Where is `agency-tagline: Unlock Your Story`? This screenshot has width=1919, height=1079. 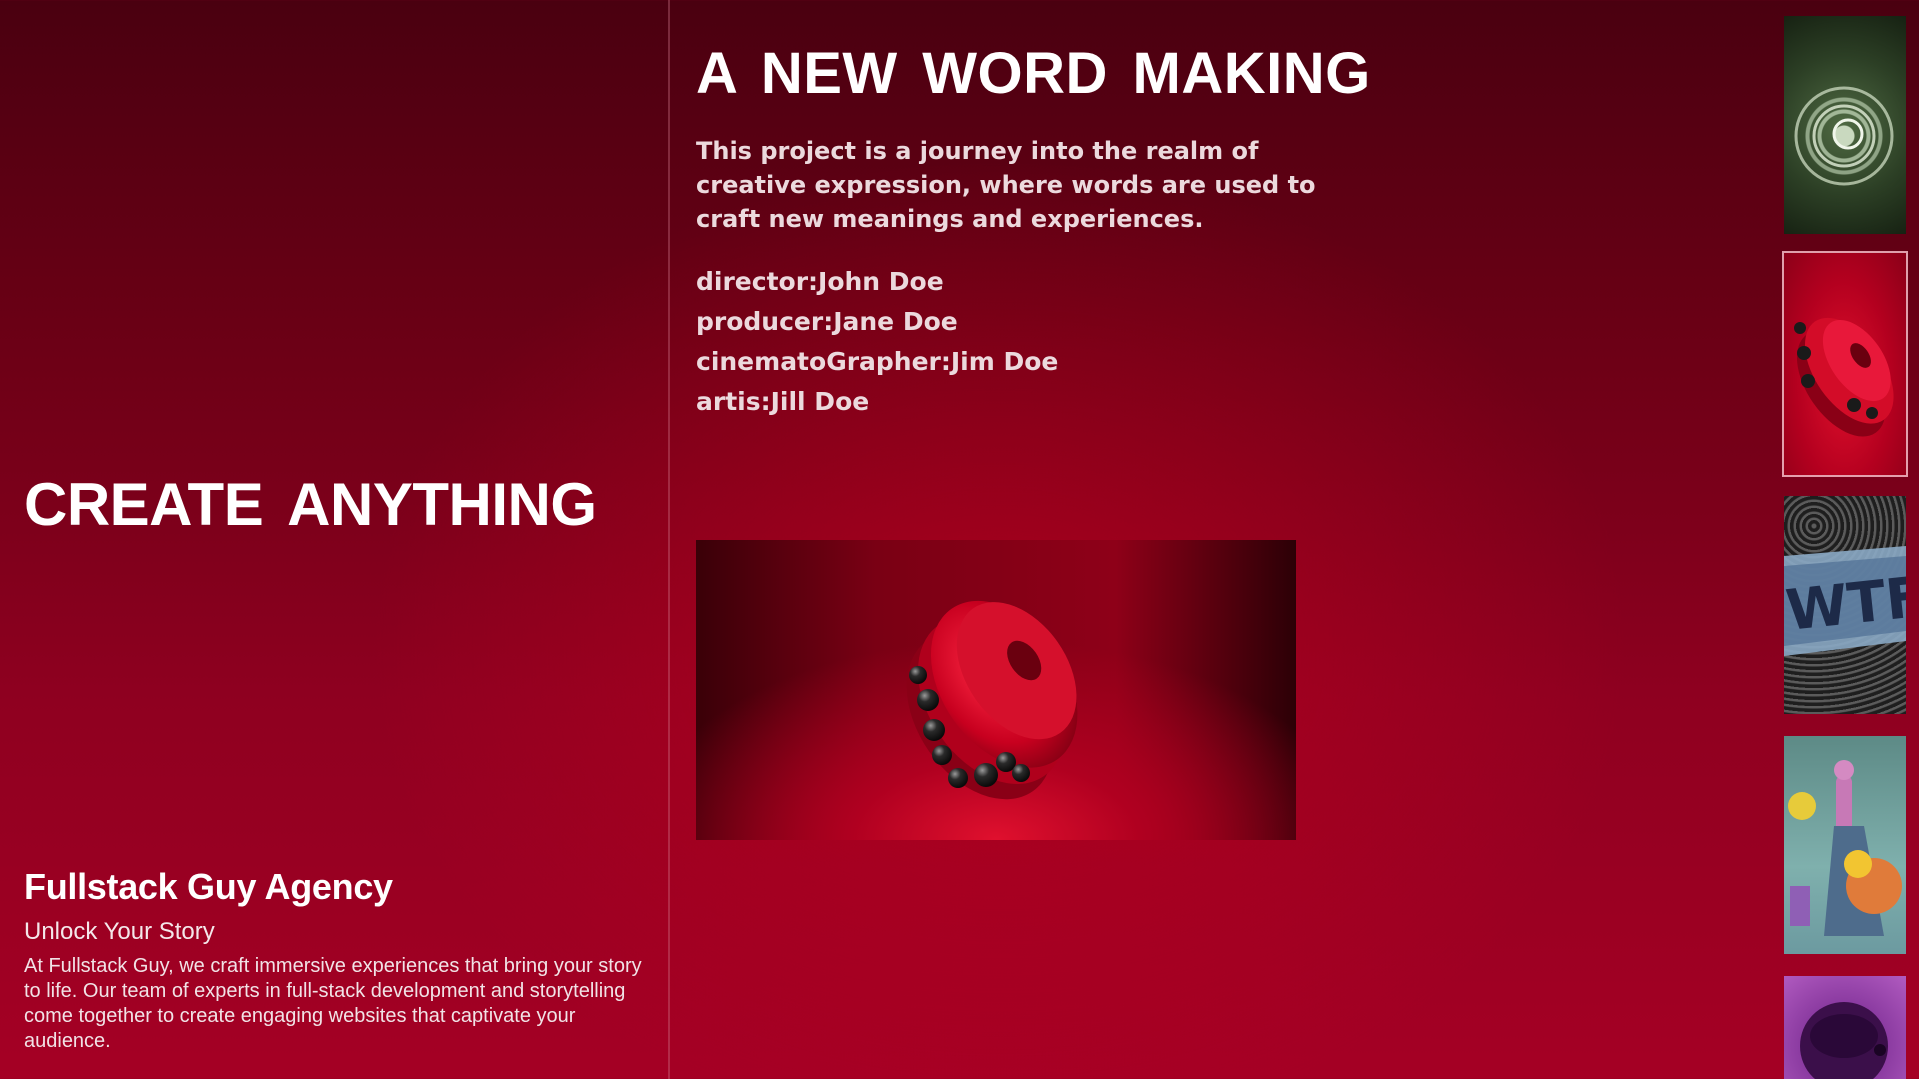
agency-tagline: Unlock Your Story is located at coordinates (119, 931).